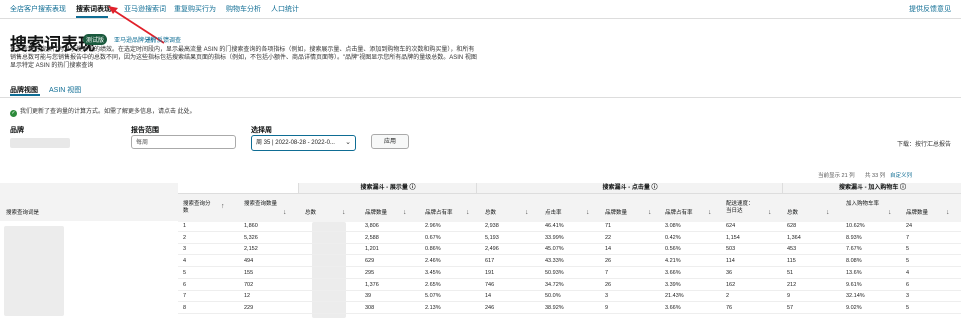 This screenshot has width=961, height=322. What do you see at coordinates (390, 141) in the screenshot?
I see `apply-button: 应用` at bounding box center [390, 141].